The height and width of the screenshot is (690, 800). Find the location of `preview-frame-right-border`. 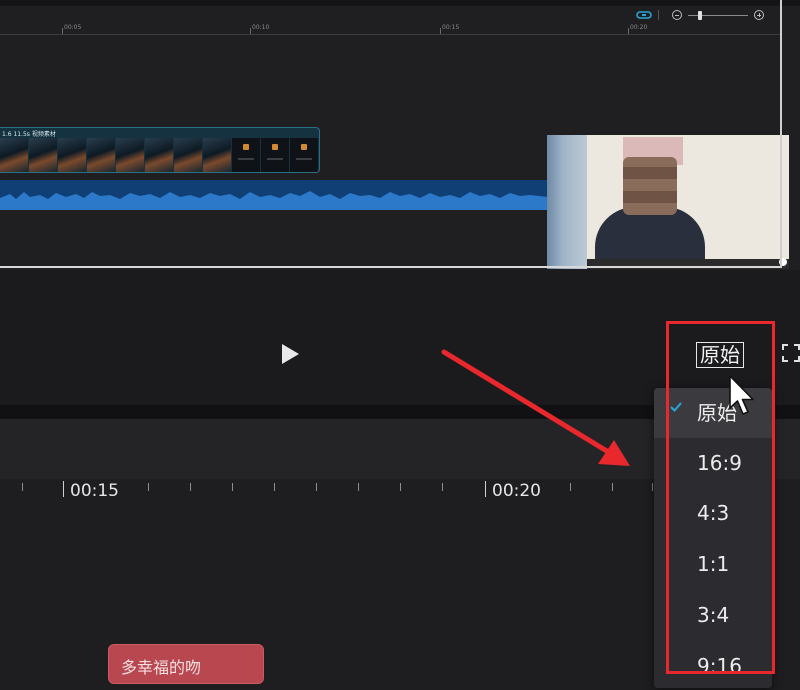

preview-frame-right-border is located at coordinates (781, 134).